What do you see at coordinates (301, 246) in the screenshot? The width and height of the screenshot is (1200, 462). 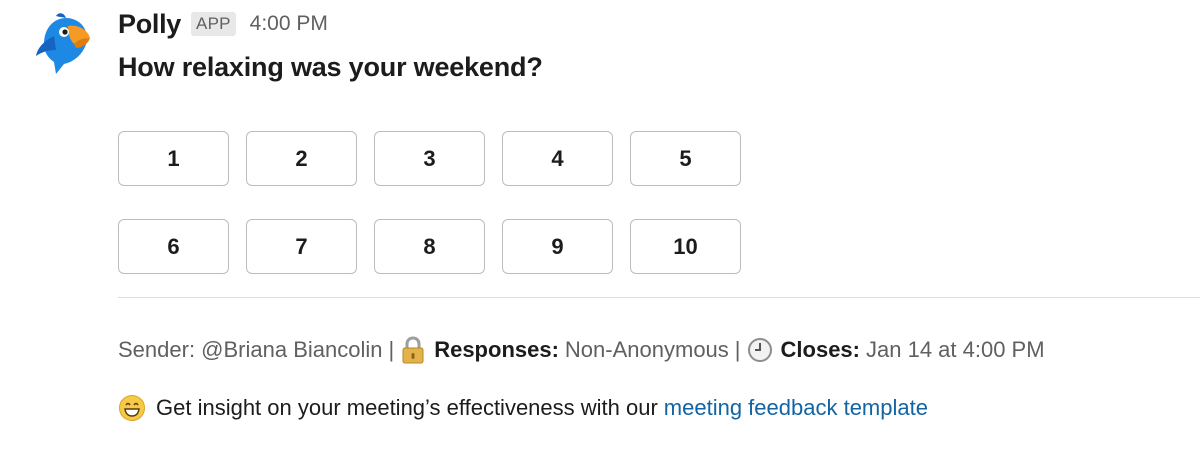 I see `poll-option-button: 7` at bounding box center [301, 246].